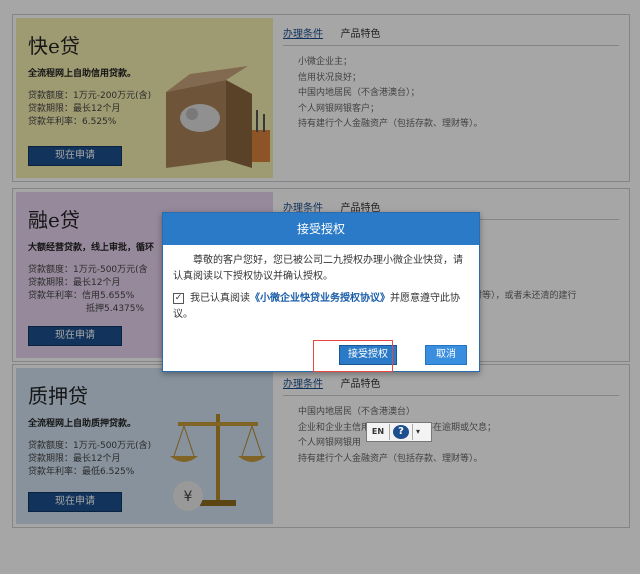 The width and height of the screenshot is (640, 574). I want to click on ime-toolbar: EN ? ▾, so click(399, 432).